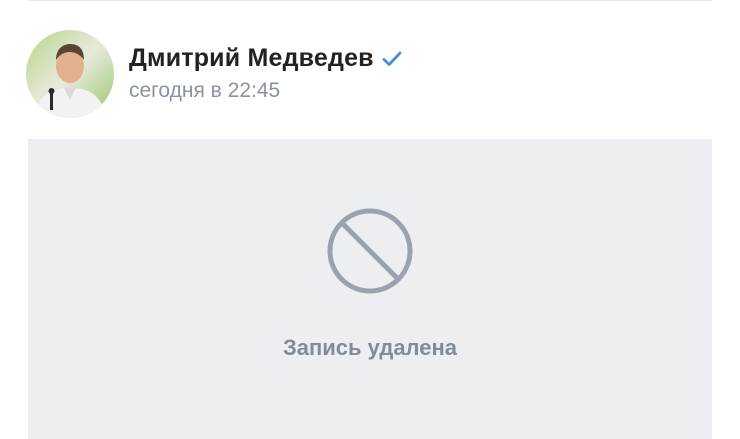  Describe the element at coordinates (251, 58) in the screenshot. I see `author-name: Дмитрий Медведев` at that location.